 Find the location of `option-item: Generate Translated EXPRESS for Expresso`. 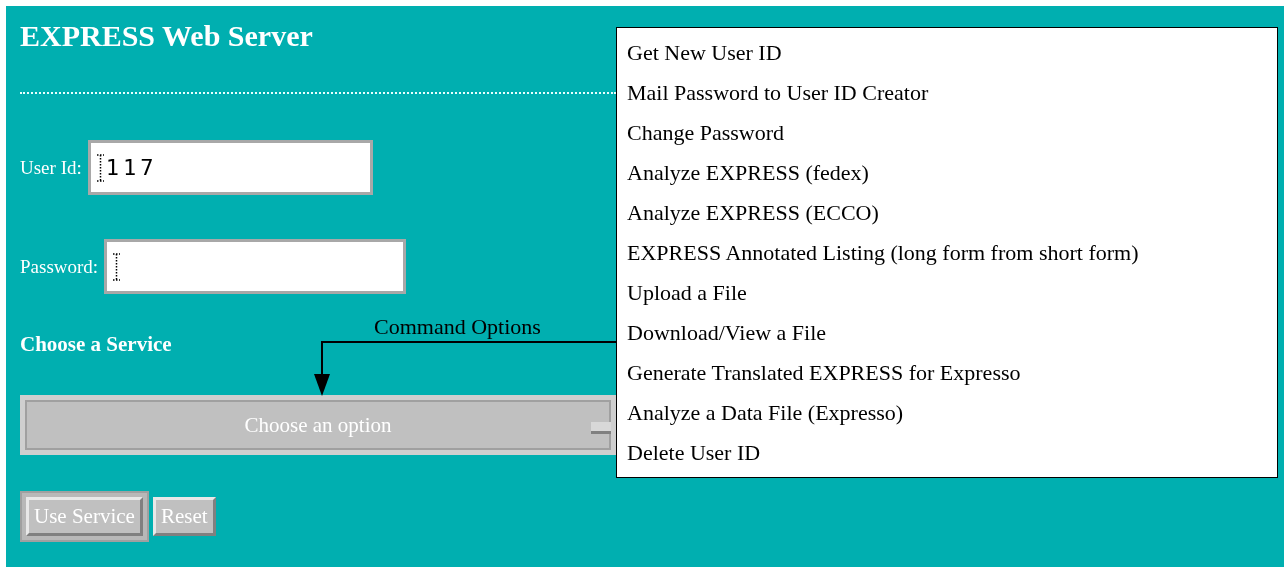

option-item: Generate Translated EXPRESS for Expresso is located at coordinates (952, 373).